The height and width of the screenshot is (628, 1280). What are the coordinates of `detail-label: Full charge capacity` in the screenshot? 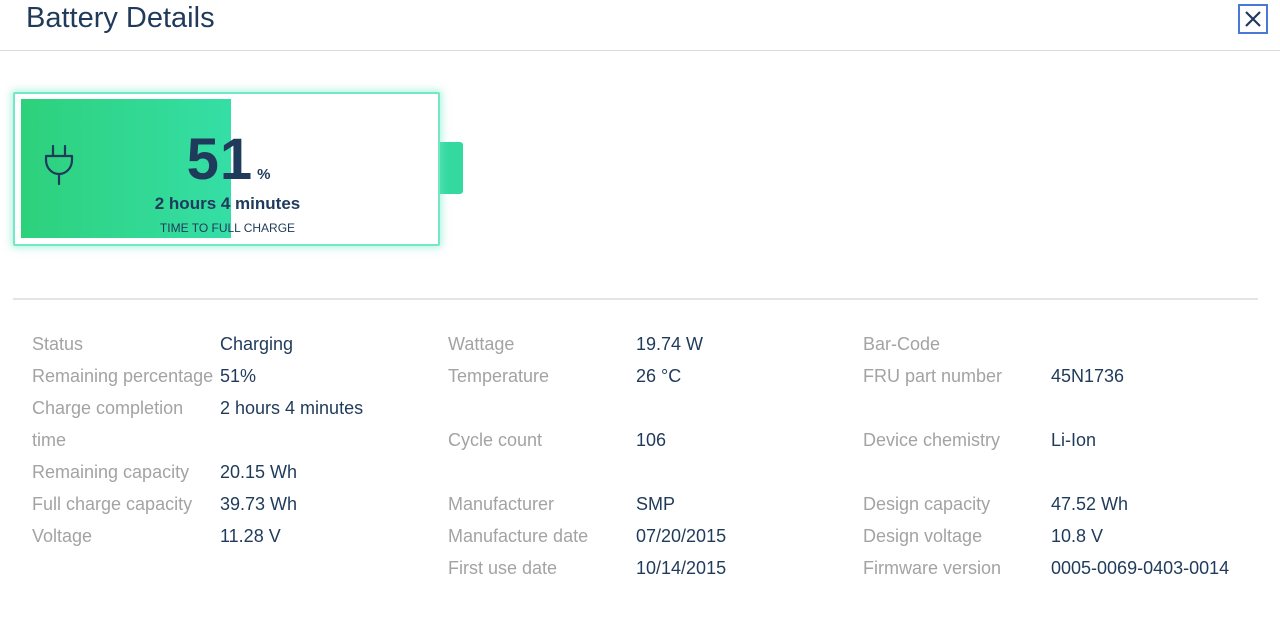 It's located at (112, 504).